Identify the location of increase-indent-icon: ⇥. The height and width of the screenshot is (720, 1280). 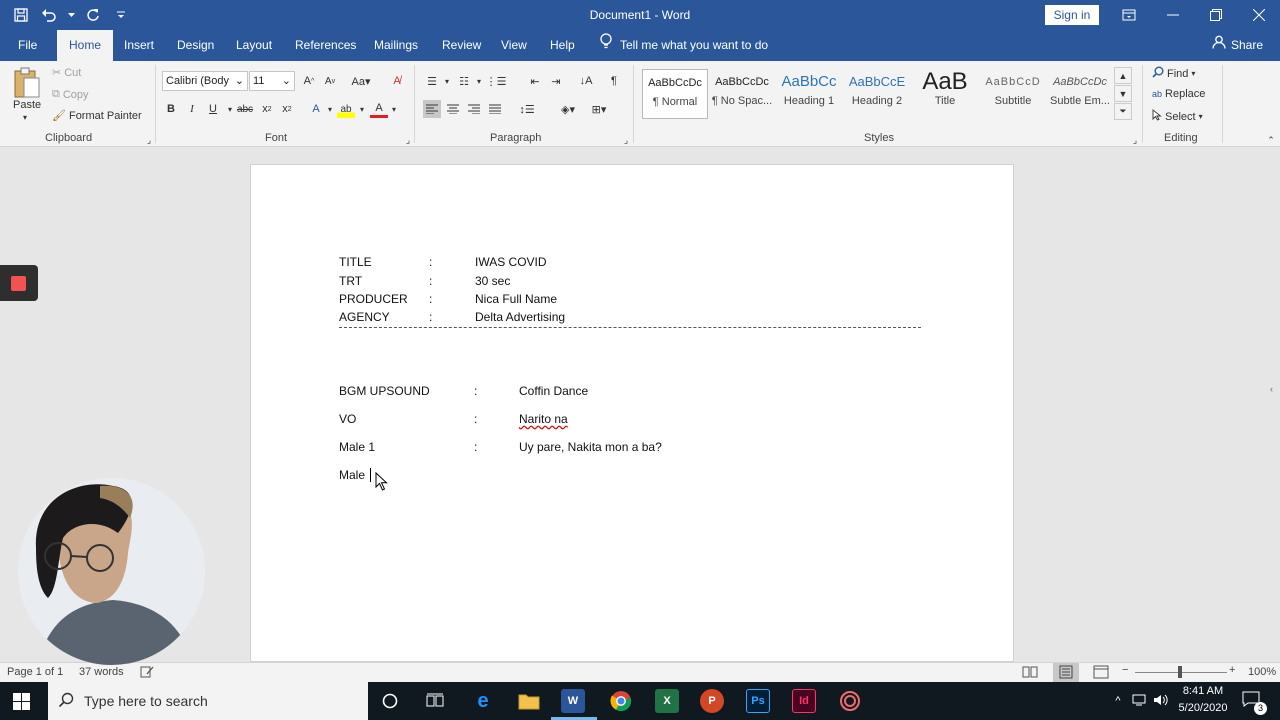
(556, 81).